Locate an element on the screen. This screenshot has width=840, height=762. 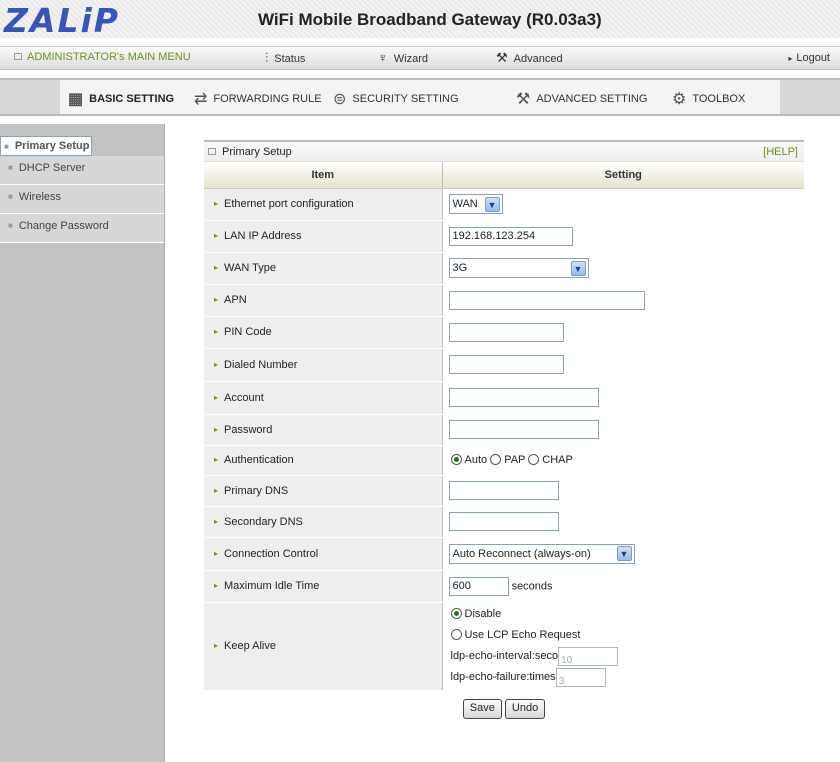
row-label: ▸ Primary DNS is located at coordinates (323, 491).